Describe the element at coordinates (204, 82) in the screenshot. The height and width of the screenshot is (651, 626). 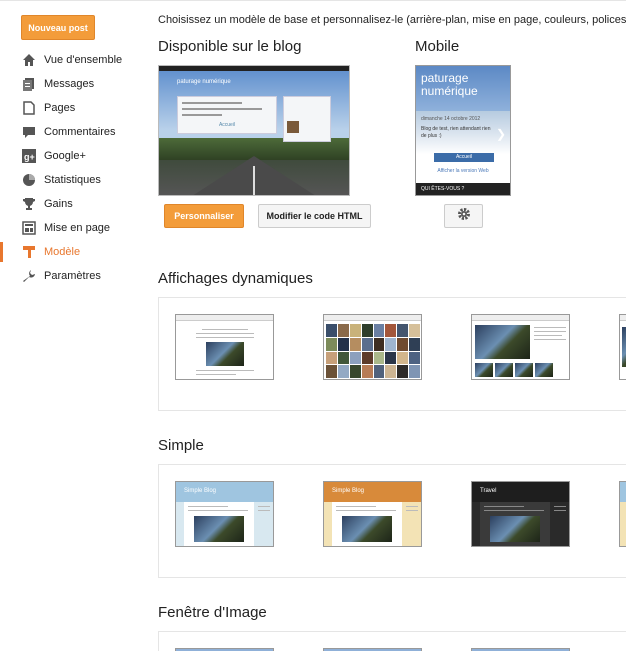
I see `preview-blog-title: paturage numérique` at that location.